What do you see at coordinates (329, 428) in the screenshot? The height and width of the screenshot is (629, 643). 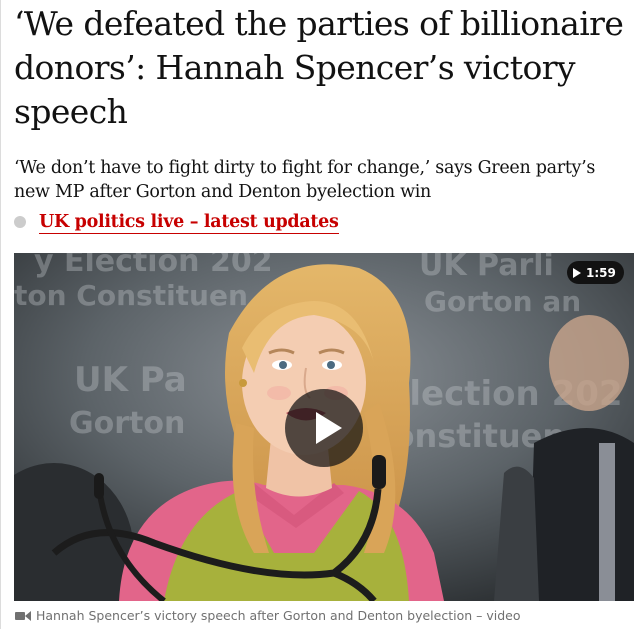 I see `play-icon` at bounding box center [329, 428].